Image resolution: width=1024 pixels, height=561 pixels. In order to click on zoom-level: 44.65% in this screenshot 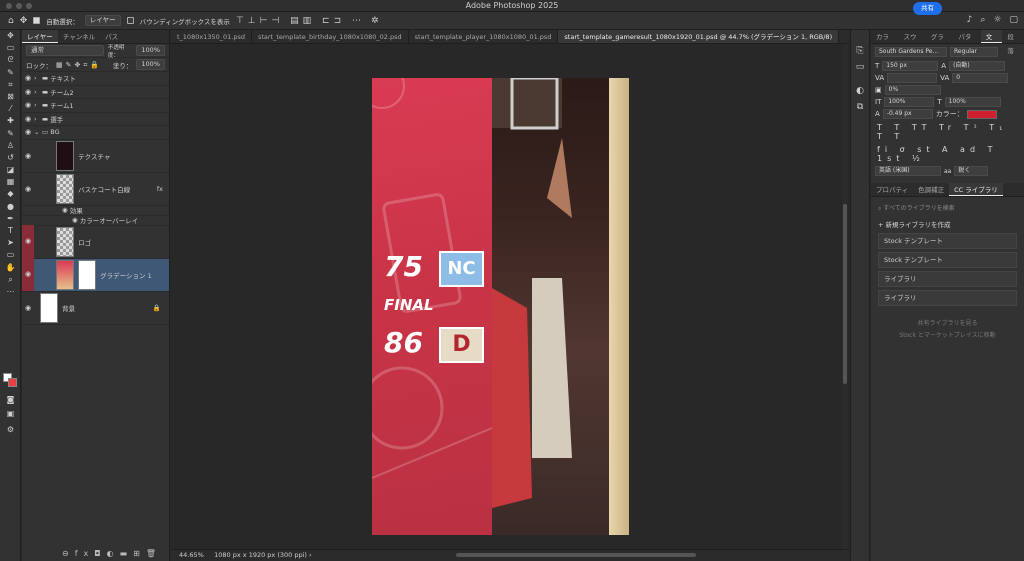, I will do `click(191, 555)`.